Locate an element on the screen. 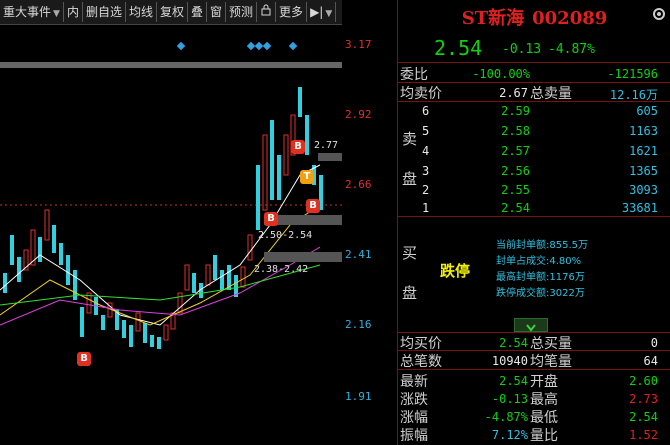  price-axis-label: 2.41 is located at coordinates (358, 254).